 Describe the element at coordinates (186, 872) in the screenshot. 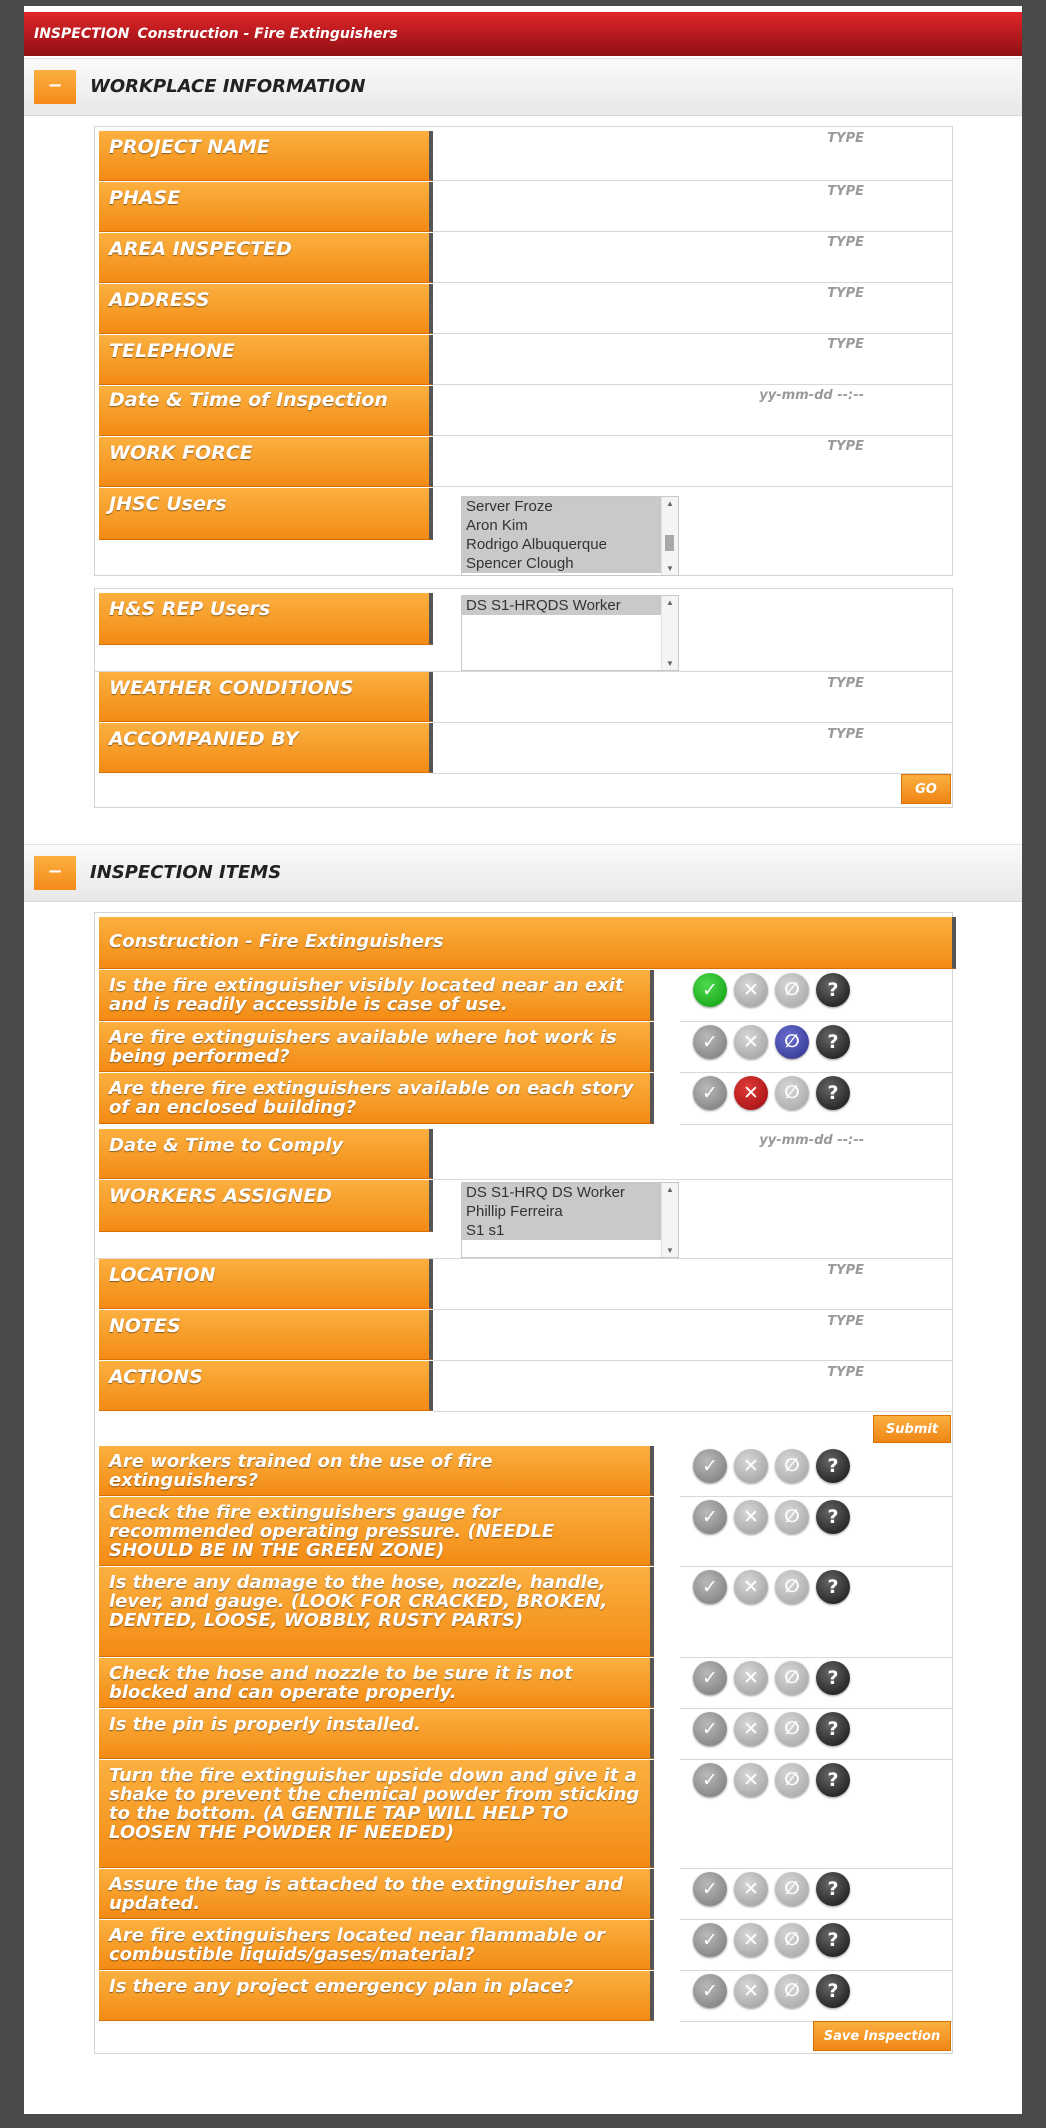

I see `inspection-section-title: INSPECTION ITEMS` at that location.